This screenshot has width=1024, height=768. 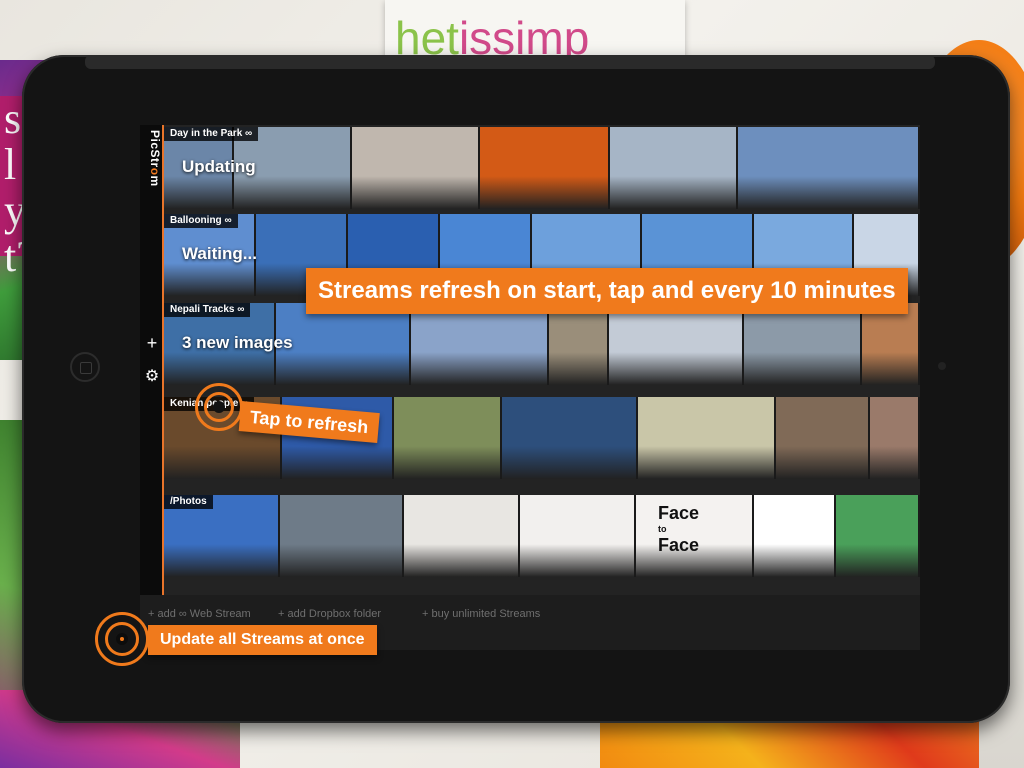 What do you see at coordinates (679, 513) in the screenshot?
I see `face-card-line1: Face` at bounding box center [679, 513].